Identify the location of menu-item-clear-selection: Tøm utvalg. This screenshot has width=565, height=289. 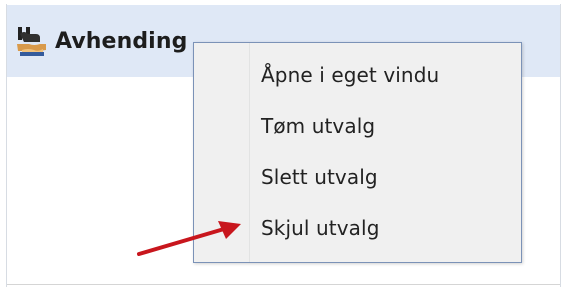
(357, 126).